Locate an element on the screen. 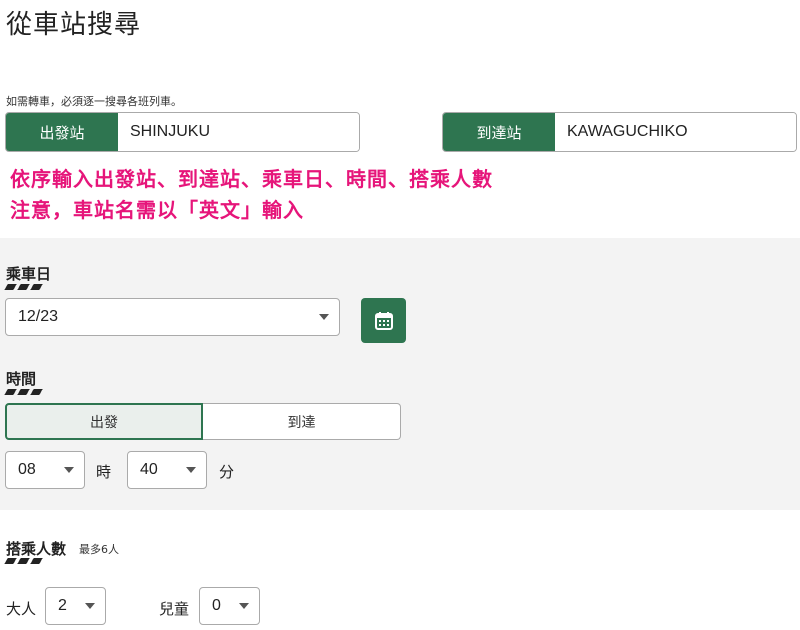 The width and height of the screenshot is (800, 630). page-title: 從車站搜尋 is located at coordinates (74, 25).